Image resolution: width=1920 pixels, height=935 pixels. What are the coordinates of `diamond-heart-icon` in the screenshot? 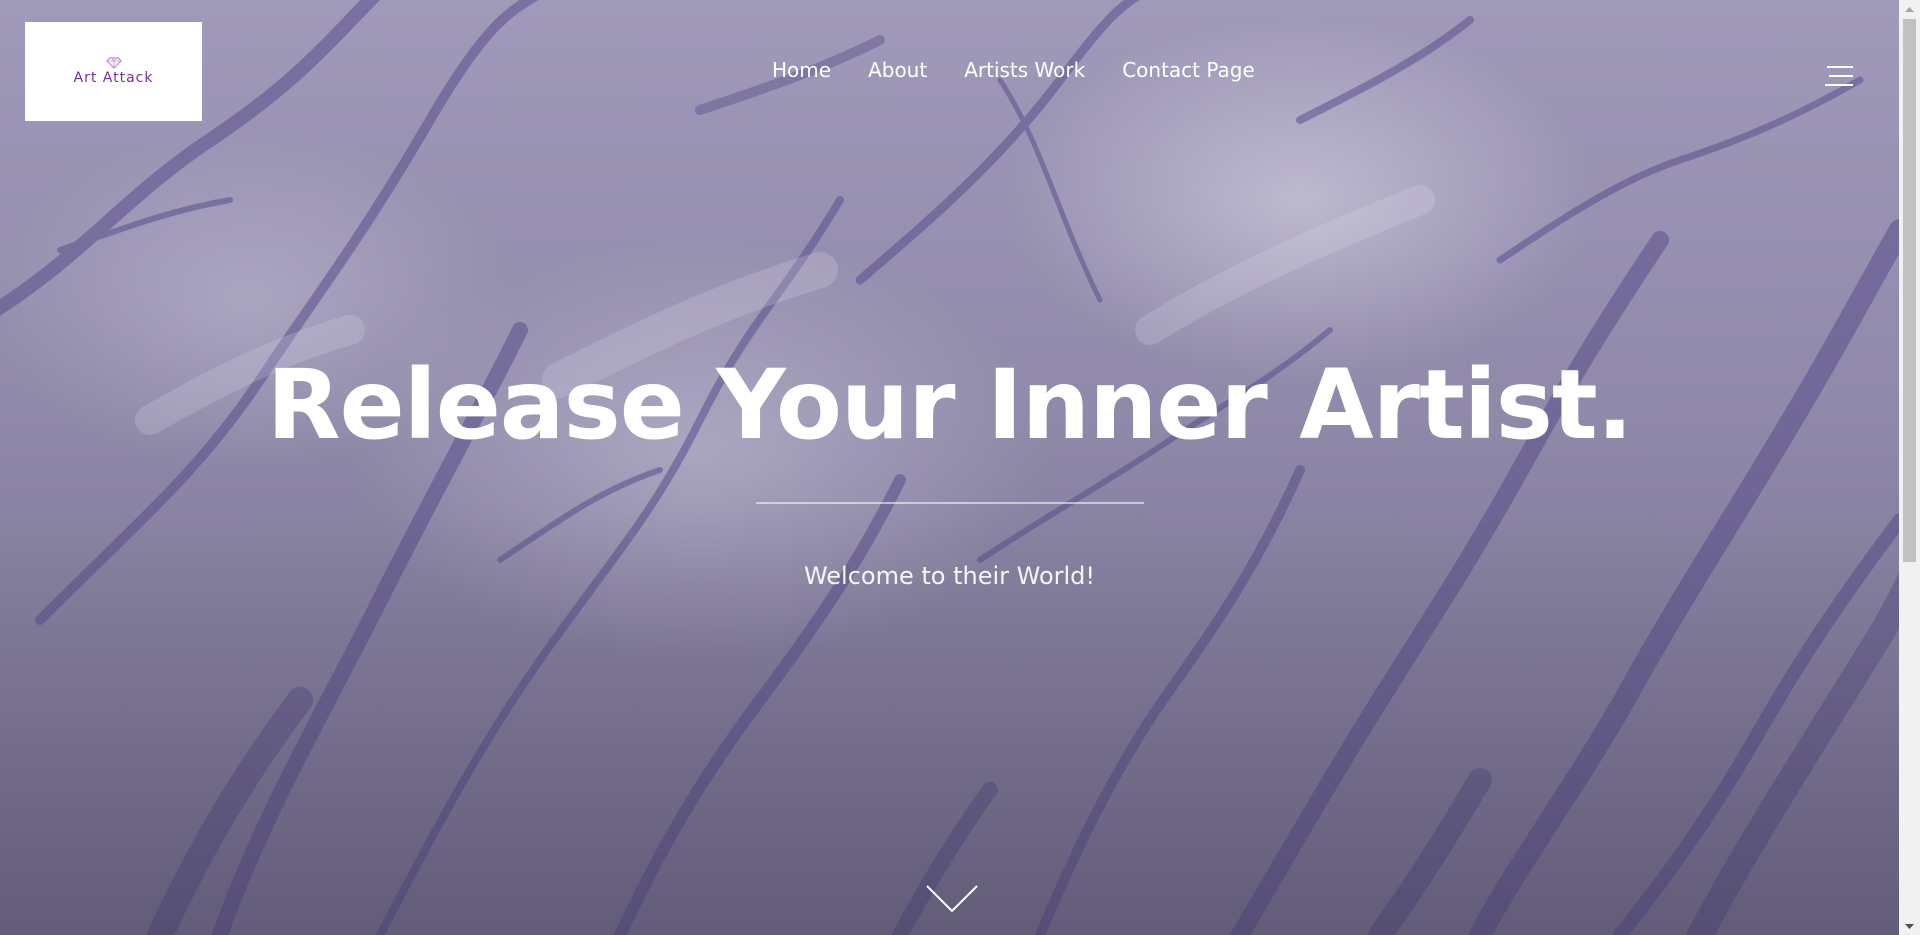 It's located at (113, 63).